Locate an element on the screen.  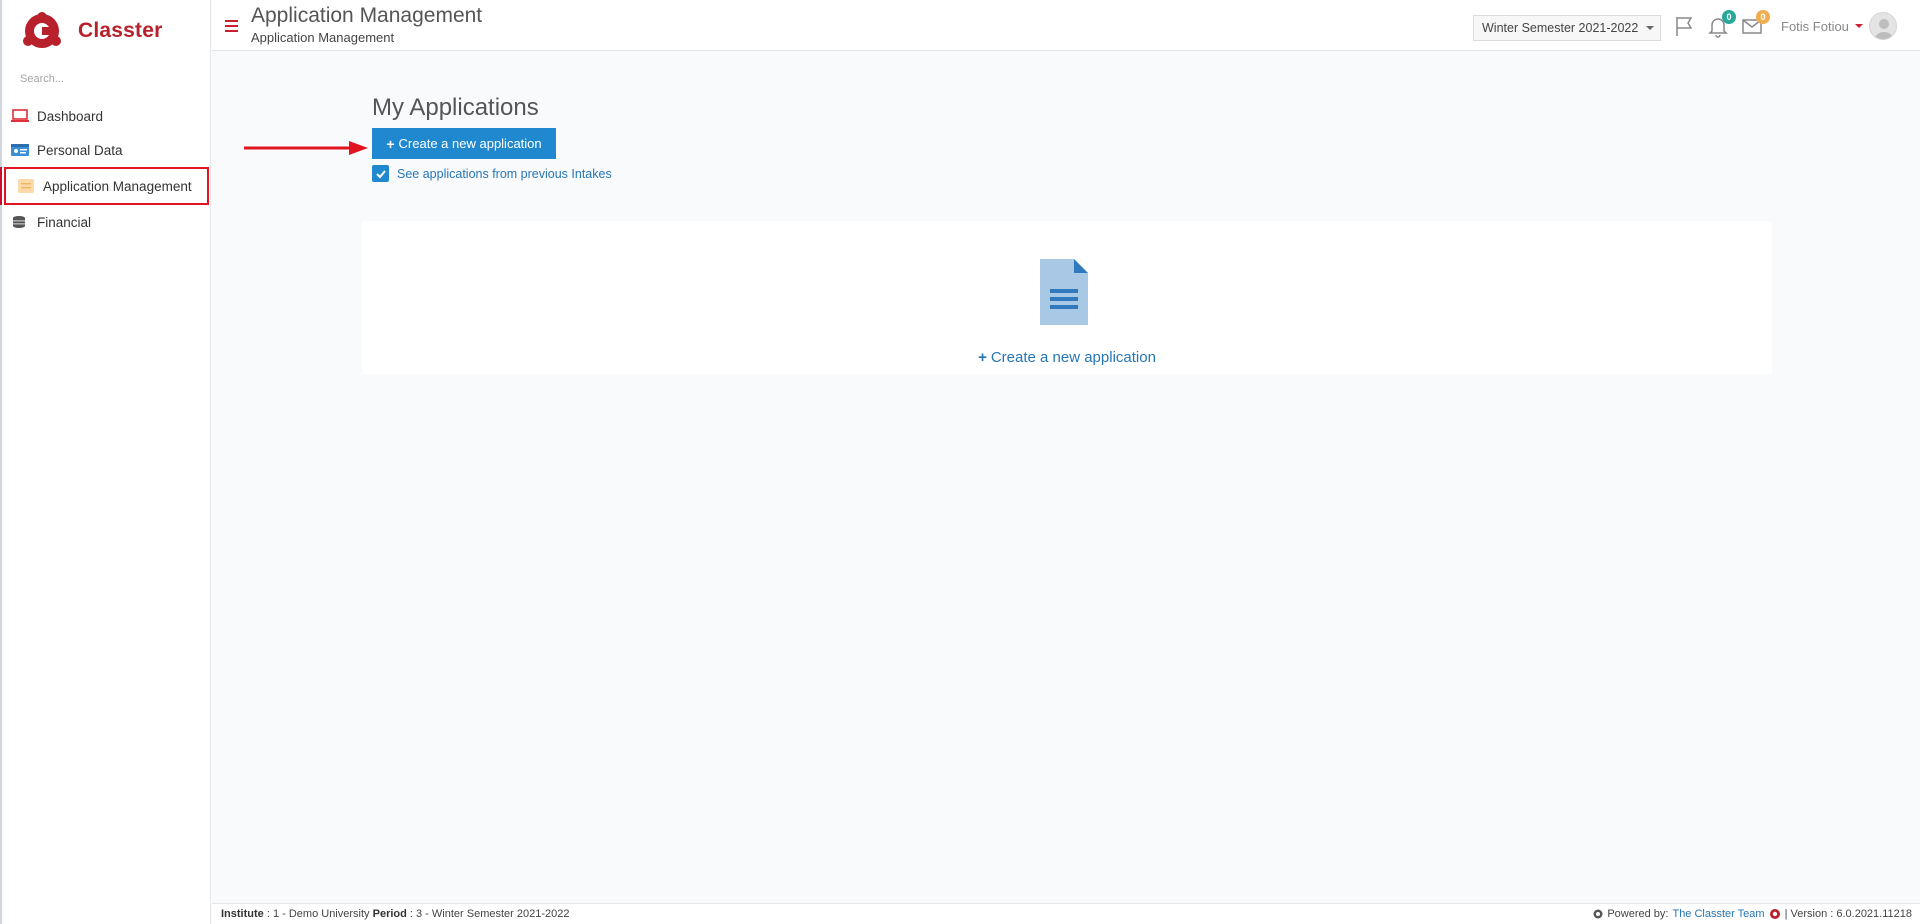
empty-state-create-link: + Create a new application is located at coordinates (1067, 357).